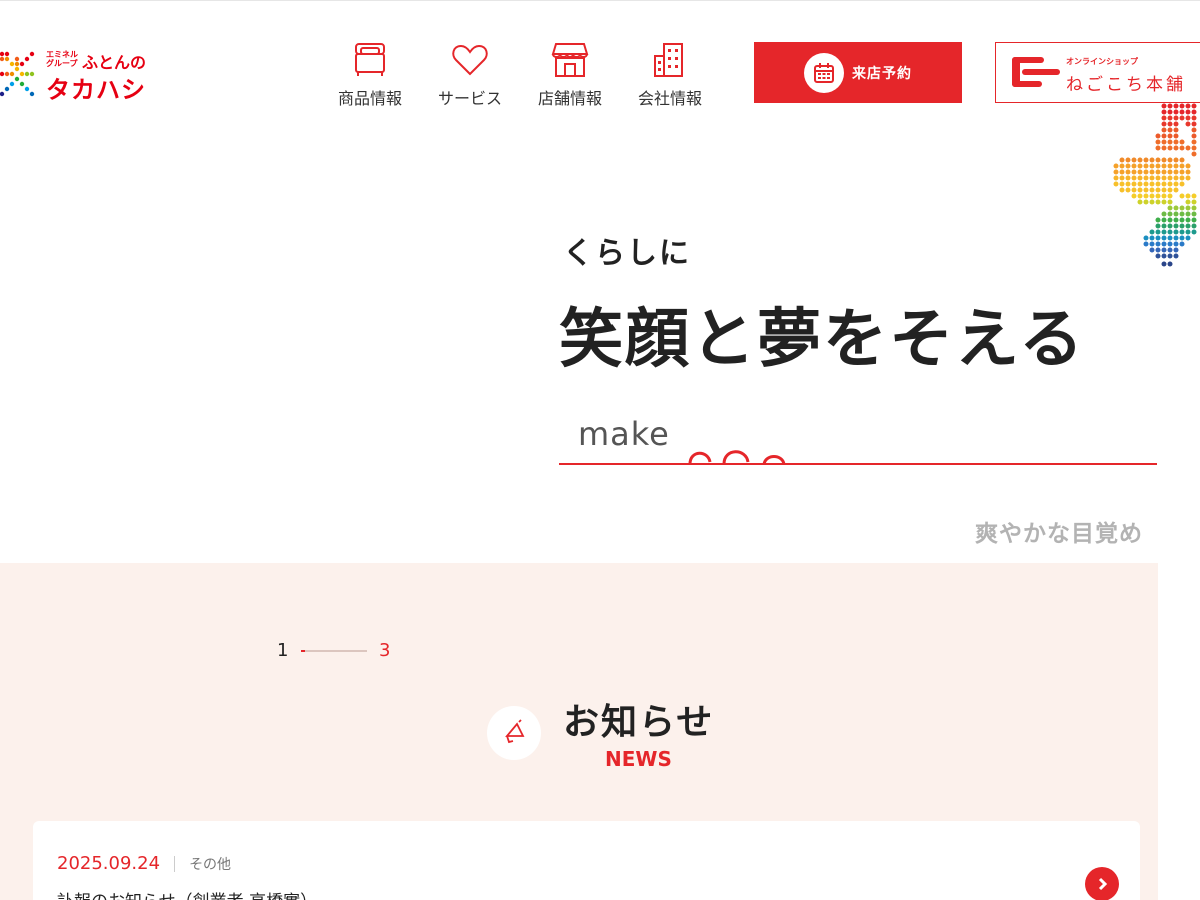  I want to click on slider-progress-bar, so click(334, 650).